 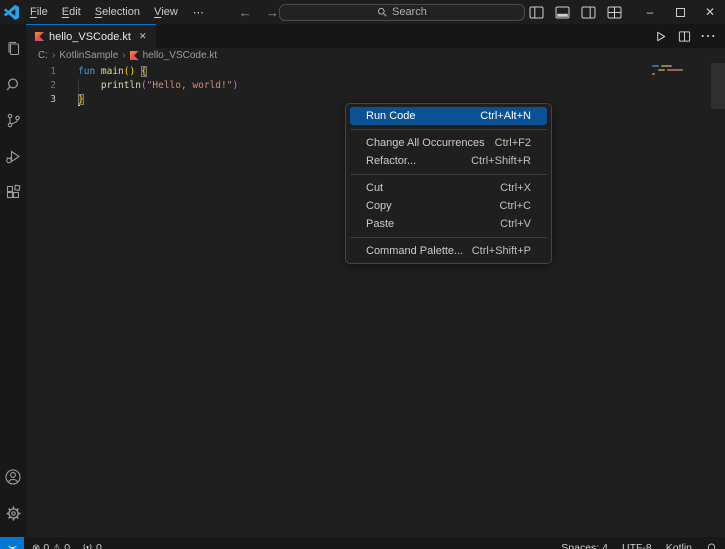 What do you see at coordinates (99, 545) in the screenshot?
I see `ports-count: 0` at bounding box center [99, 545].